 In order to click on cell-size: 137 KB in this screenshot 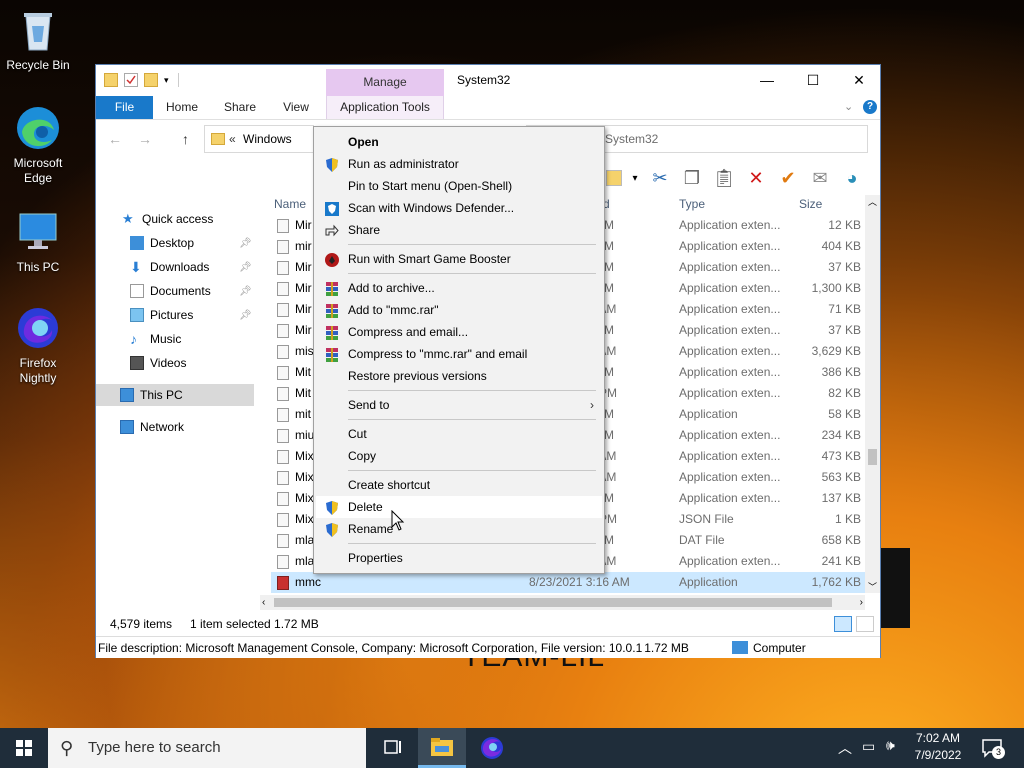, I will do `click(841, 498)`.